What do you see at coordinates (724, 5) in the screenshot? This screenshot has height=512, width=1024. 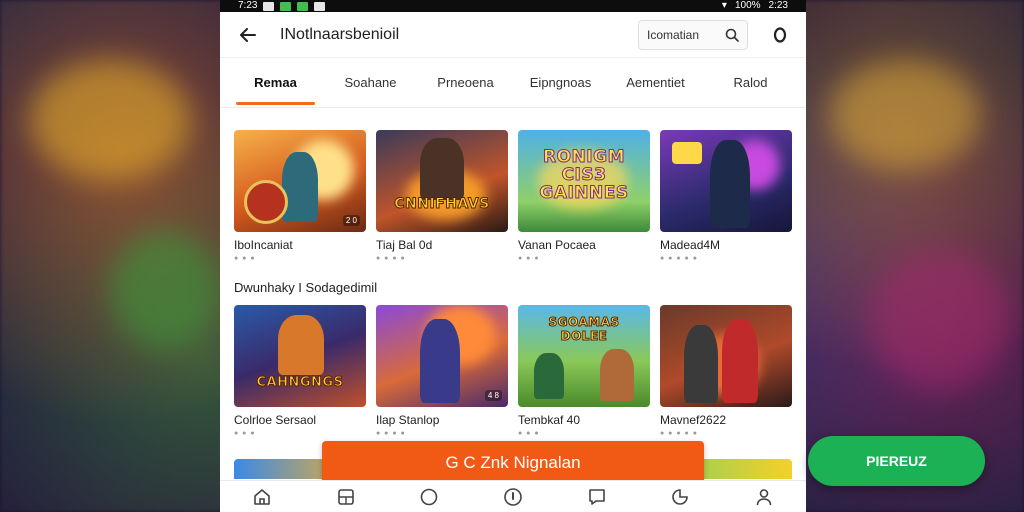 I see `wifi-icon: ▾` at bounding box center [724, 5].